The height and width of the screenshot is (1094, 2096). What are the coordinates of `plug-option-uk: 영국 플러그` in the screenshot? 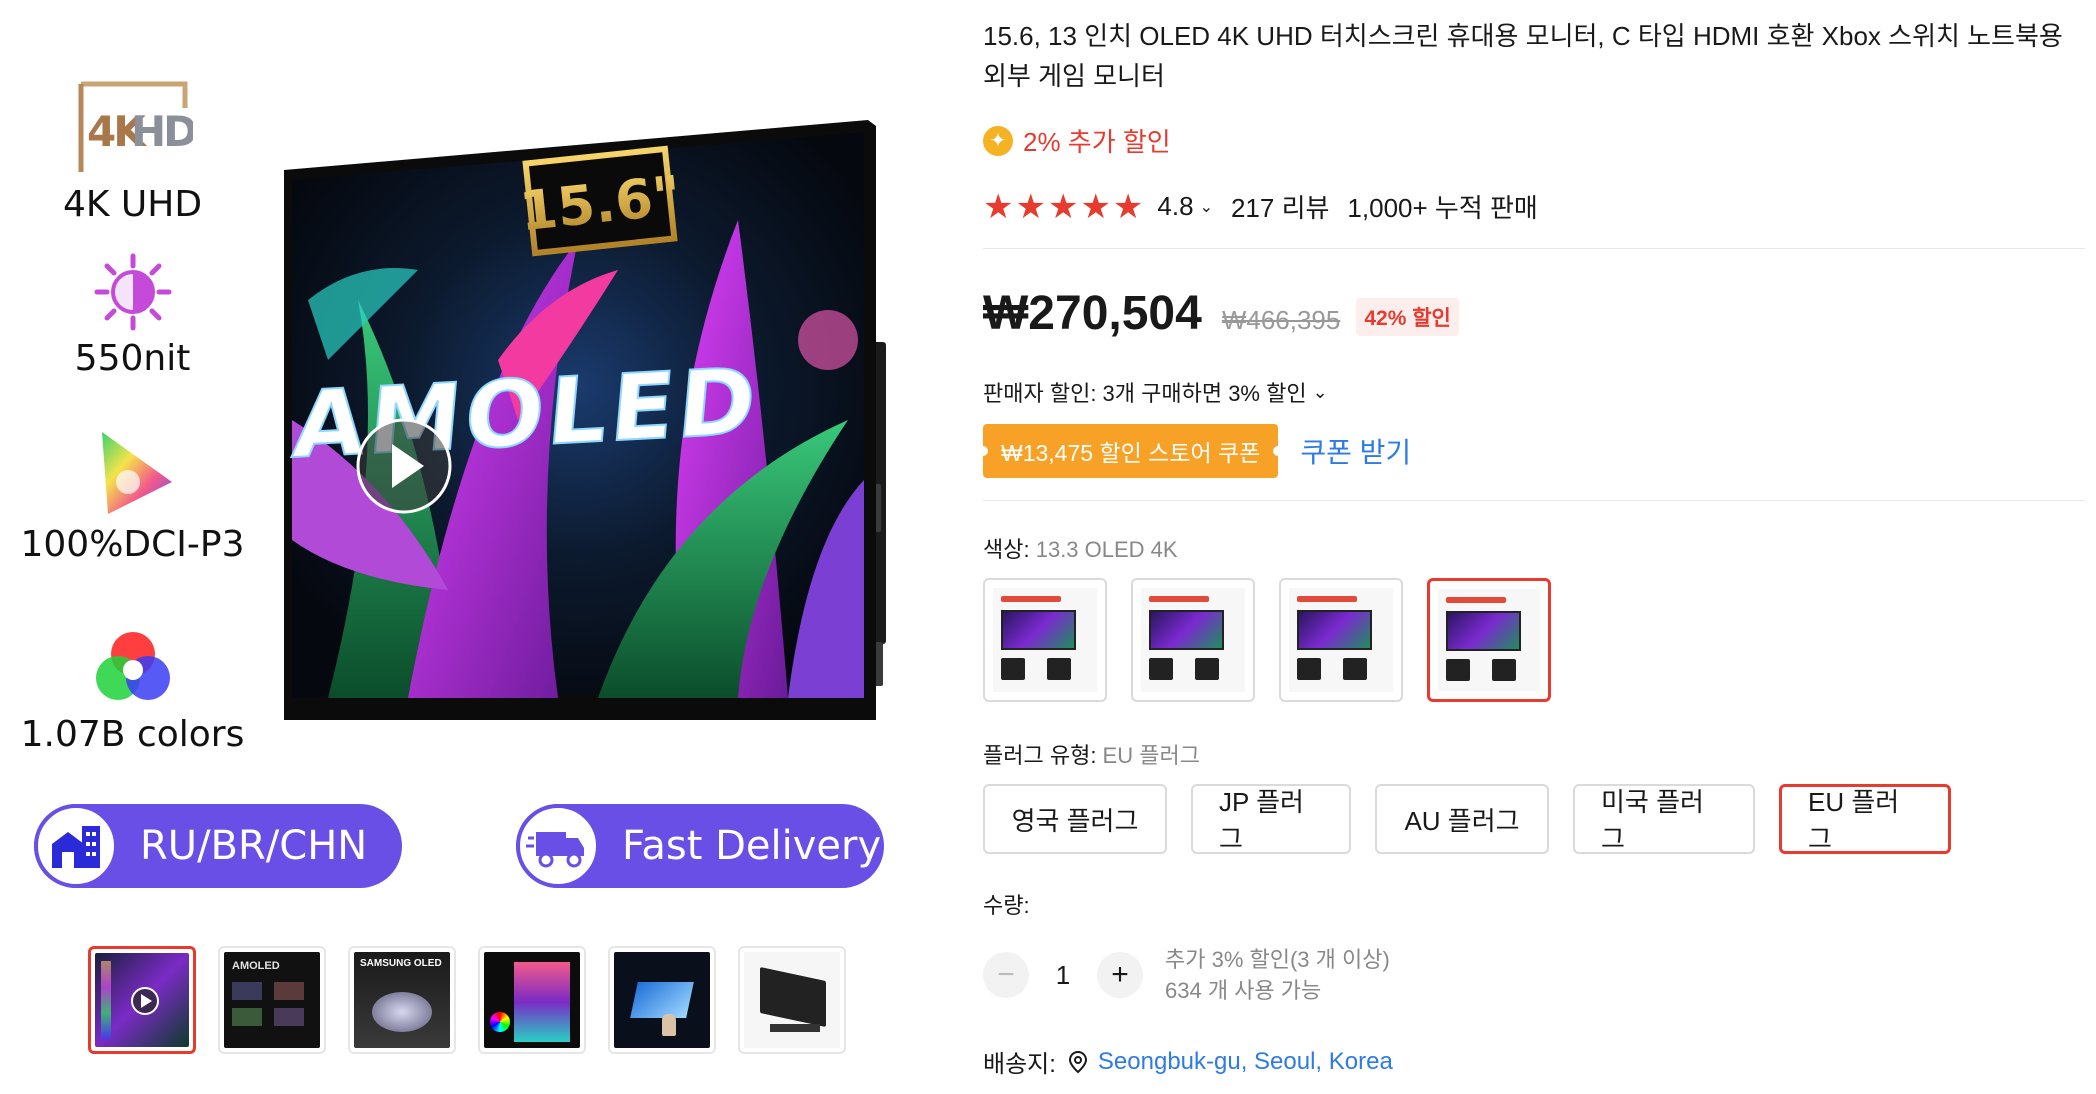 It's located at (1075, 819).